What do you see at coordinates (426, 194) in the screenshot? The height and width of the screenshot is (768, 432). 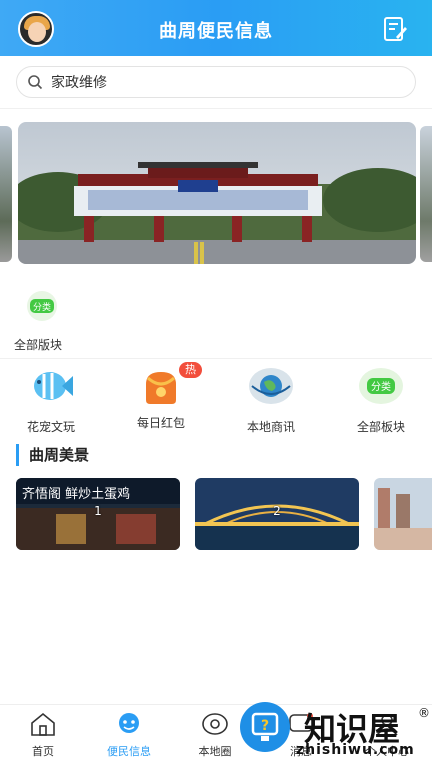 I see `banner-next-peek` at bounding box center [426, 194].